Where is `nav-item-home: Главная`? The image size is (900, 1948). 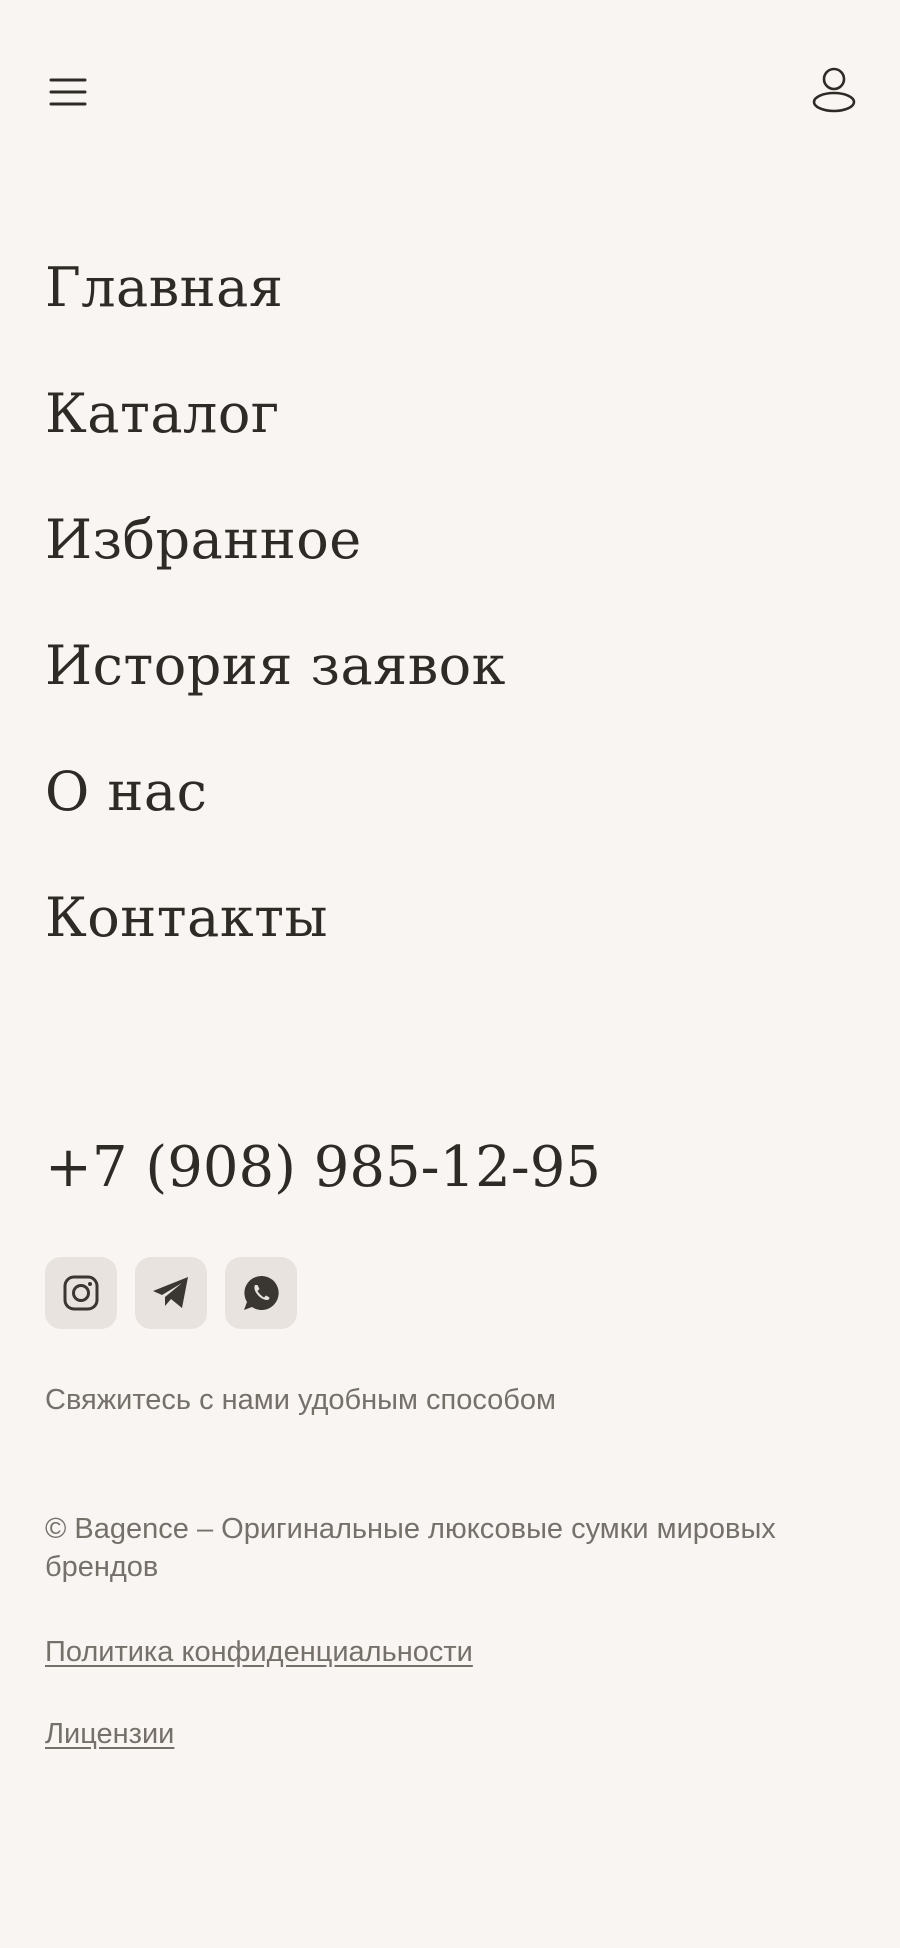 nav-item-home: Главная is located at coordinates (275, 288).